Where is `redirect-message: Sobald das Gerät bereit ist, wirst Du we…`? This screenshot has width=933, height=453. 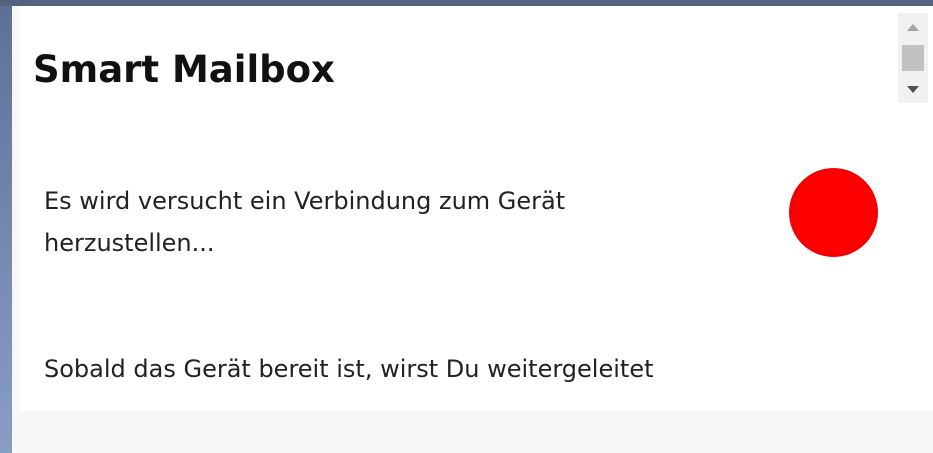 redirect-message: Sobald das Gerät bereit ist, wirst Du we… is located at coordinates (349, 369).